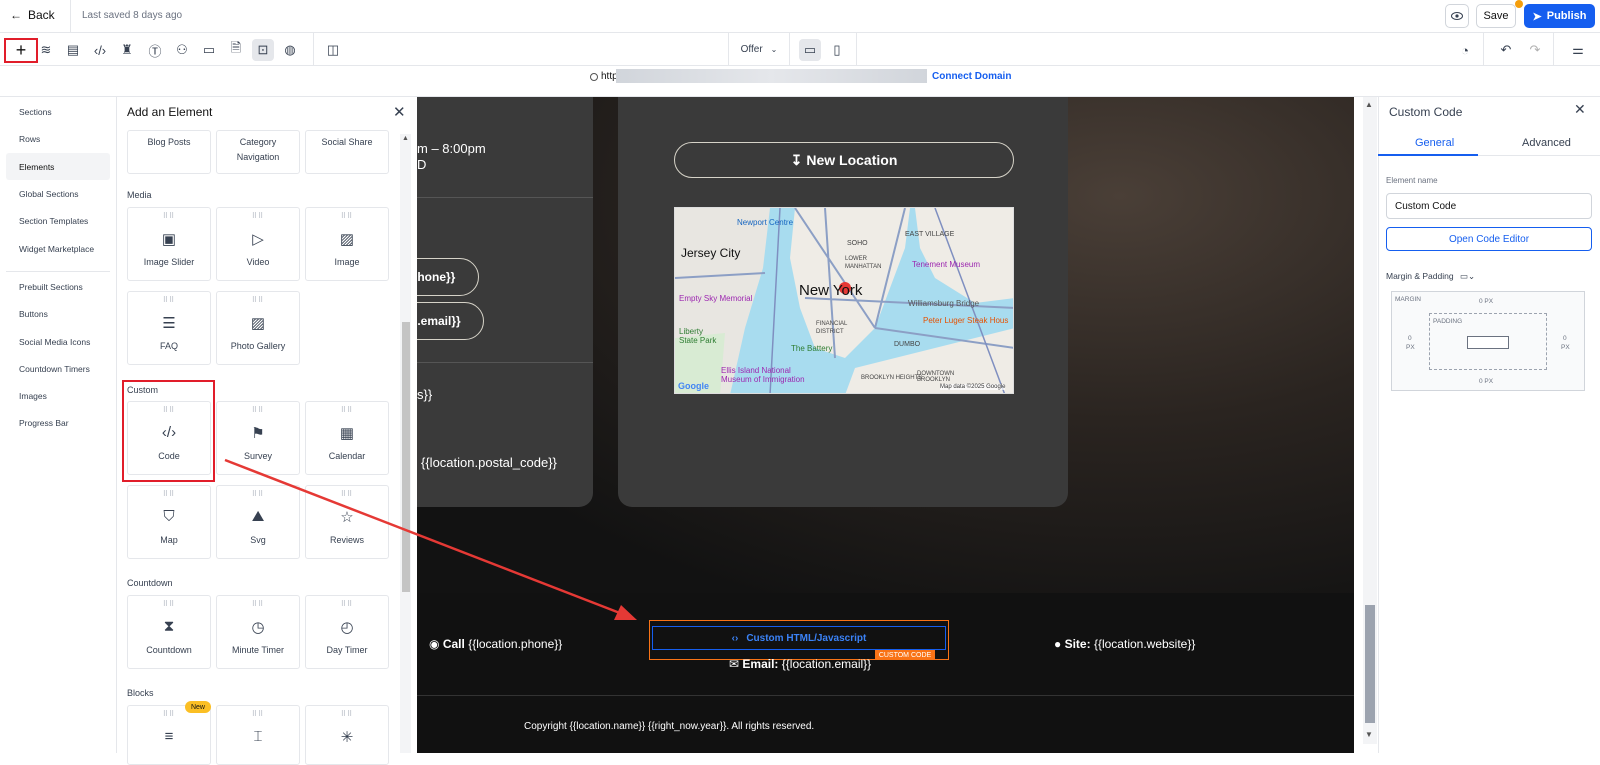  What do you see at coordinates (155, 50) in the screenshot?
I see `text-icon: Ⓣ` at bounding box center [155, 50].